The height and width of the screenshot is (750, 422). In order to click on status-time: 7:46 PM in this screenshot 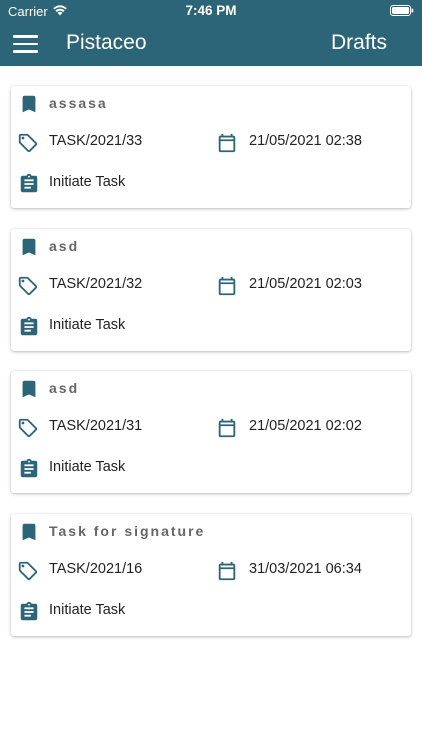, I will do `click(211, 10)`.